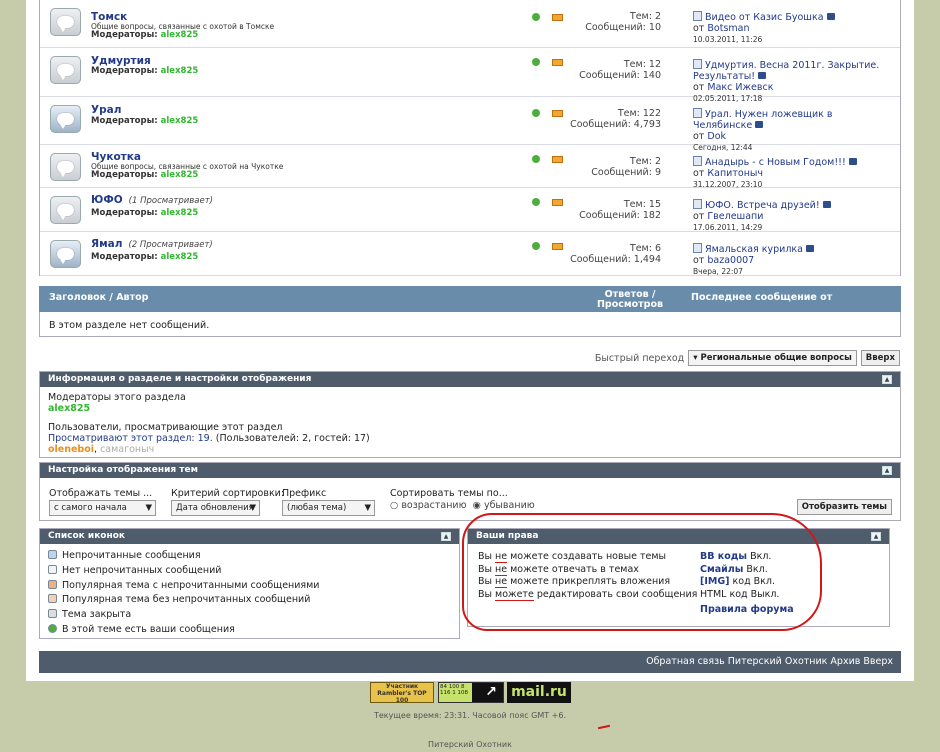 This screenshot has height=752, width=940. Describe the element at coordinates (504, 505) in the screenshot. I see `radio-desc: ◉ убыванию` at that location.